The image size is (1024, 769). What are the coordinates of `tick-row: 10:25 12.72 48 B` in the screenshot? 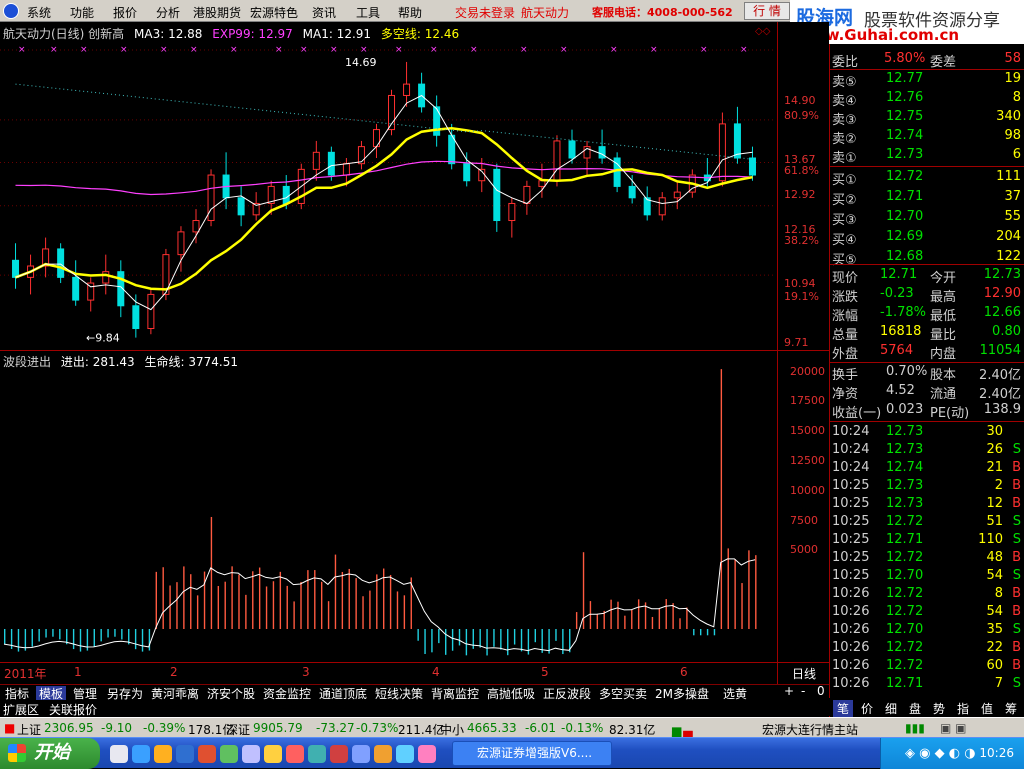 It's located at (927, 559).